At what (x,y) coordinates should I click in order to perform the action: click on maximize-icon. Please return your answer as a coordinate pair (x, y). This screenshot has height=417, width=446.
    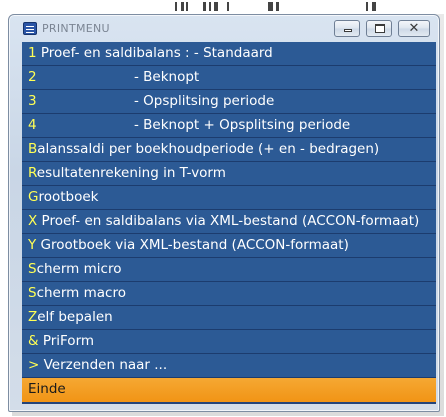
    Looking at the image, I should click on (380, 28).